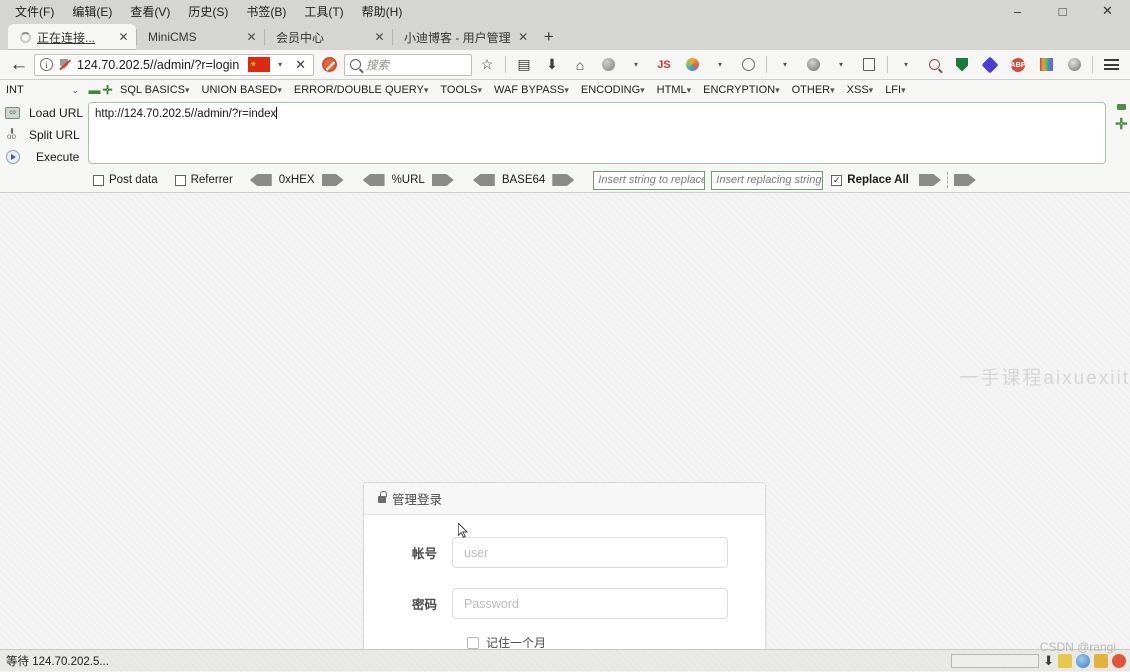 Image resolution: width=1130 pixels, height=672 pixels. Describe the element at coordinates (72, 37) in the screenshot. I see `tab-connecting: 正在连接... ✕` at that location.